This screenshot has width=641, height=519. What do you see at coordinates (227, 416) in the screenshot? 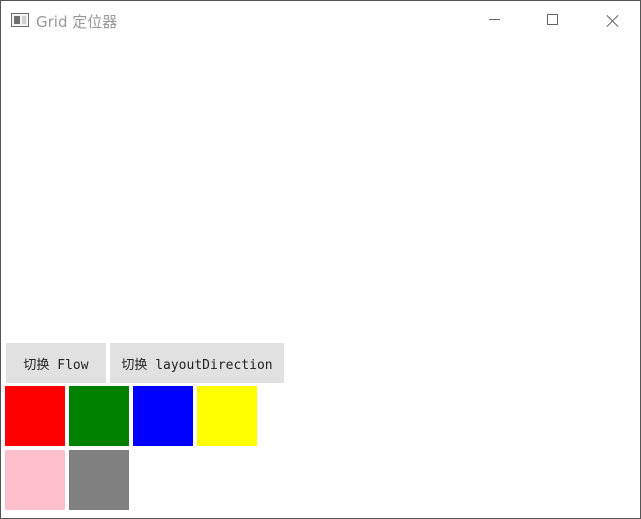
I see `grid-cell-yellow` at bounding box center [227, 416].